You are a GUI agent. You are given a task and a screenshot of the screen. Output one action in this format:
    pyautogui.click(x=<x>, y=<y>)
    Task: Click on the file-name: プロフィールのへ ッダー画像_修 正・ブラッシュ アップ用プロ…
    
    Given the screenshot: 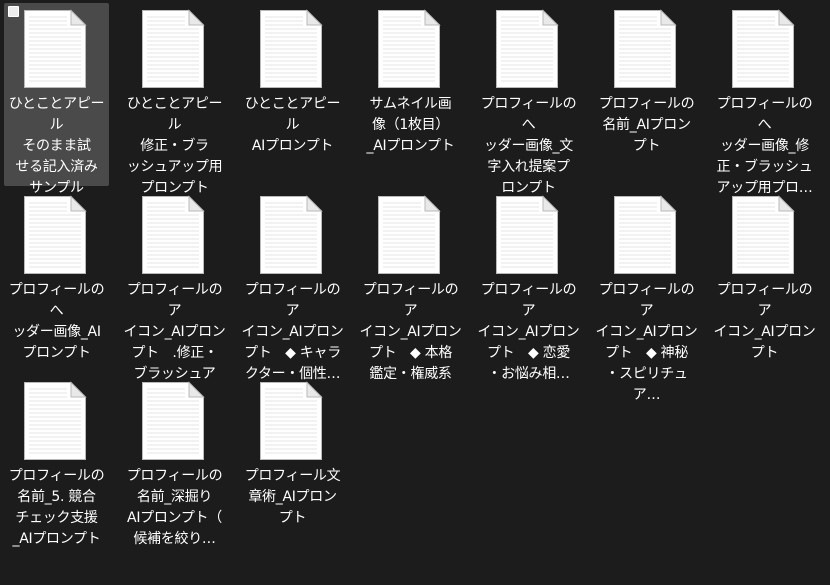 What is the action you would take?
    pyautogui.click(x=764, y=146)
    